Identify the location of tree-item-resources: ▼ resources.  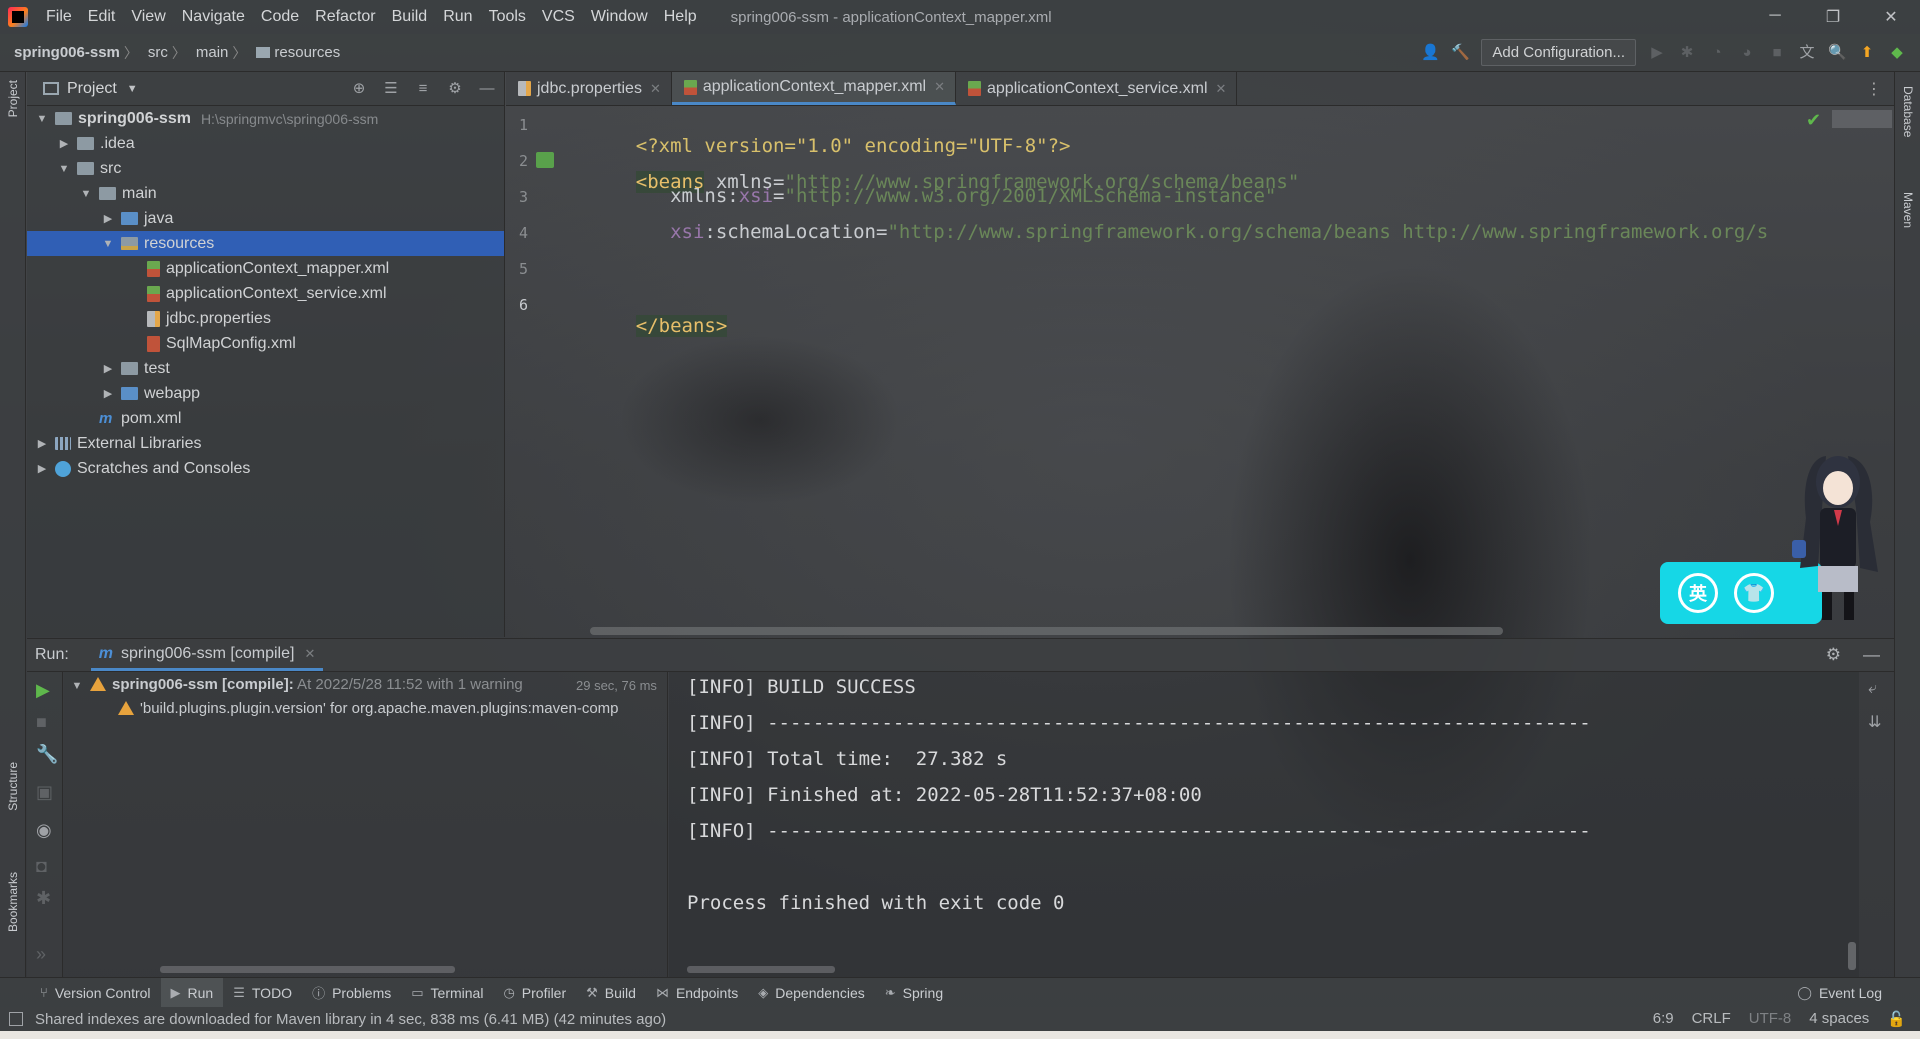
(265, 243).